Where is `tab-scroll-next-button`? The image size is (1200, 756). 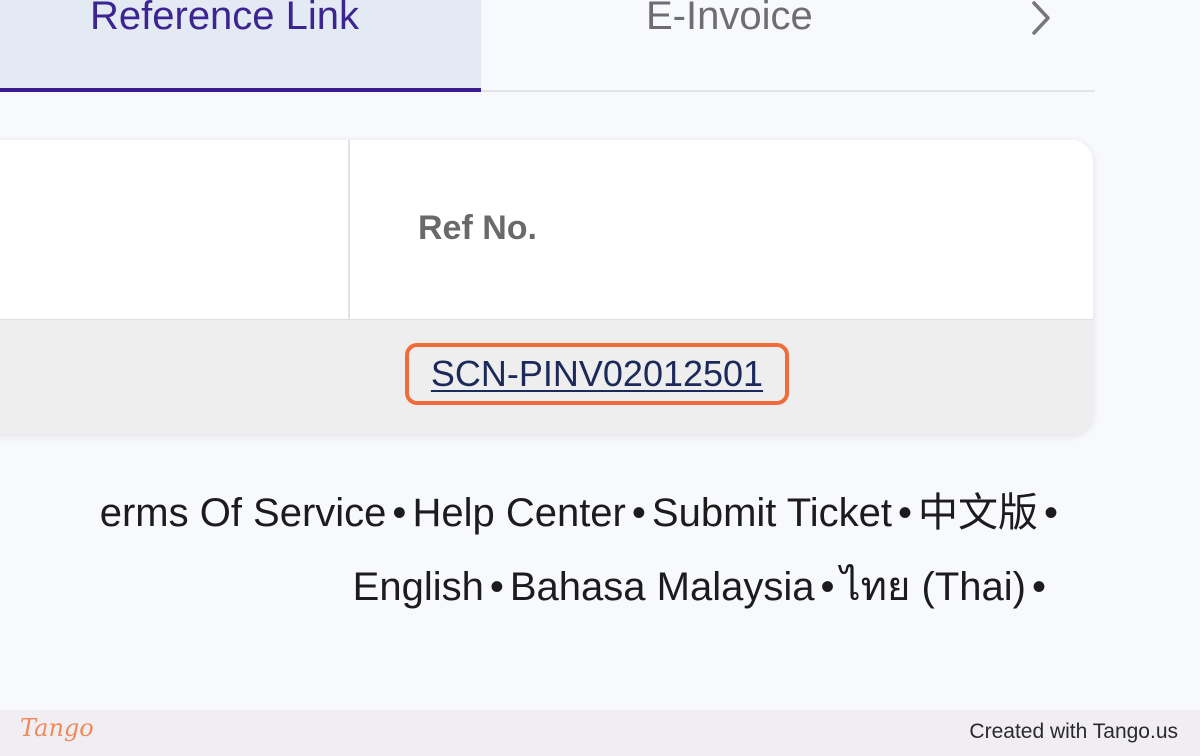 tab-scroll-next-button is located at coordinates (1040, 25).